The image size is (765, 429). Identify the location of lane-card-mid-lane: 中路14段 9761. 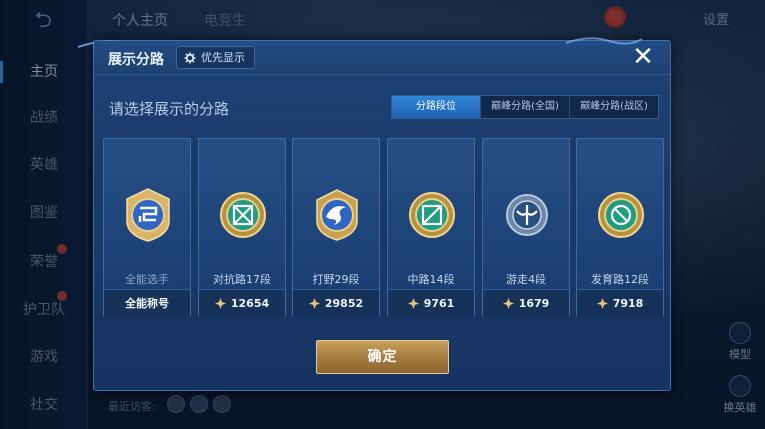
(431, 227).